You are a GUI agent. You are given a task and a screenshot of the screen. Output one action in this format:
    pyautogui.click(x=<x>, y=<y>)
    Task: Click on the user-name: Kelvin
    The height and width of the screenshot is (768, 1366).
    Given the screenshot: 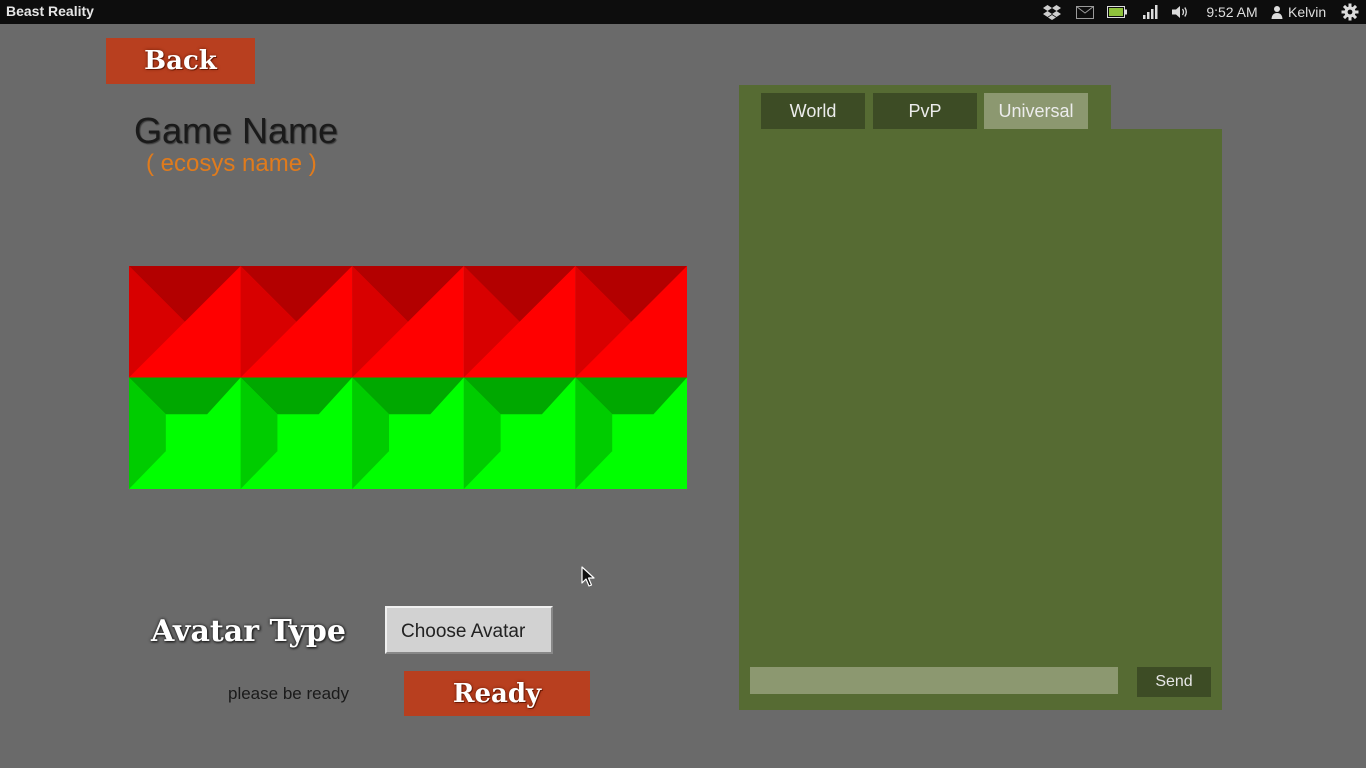 What is the action you would take?
    pyautogui.click(x=1307, y=12)
    